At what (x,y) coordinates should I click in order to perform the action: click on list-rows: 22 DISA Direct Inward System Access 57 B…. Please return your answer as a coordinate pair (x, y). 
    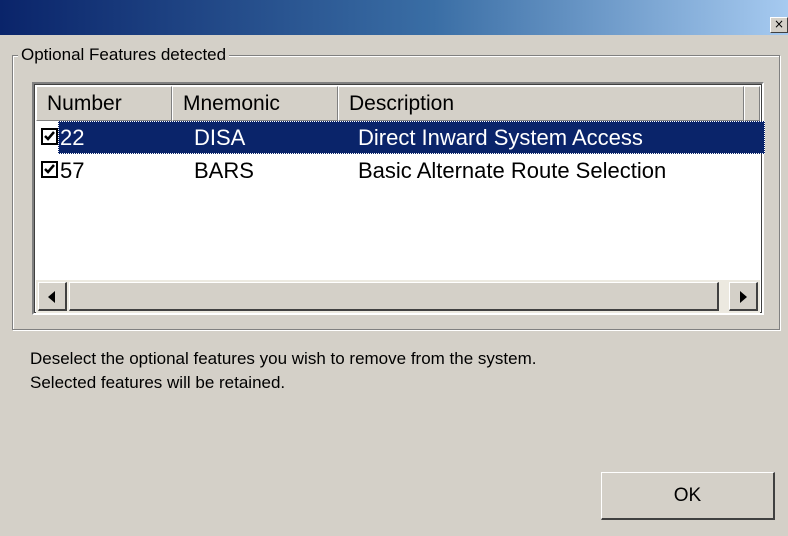
    Looking at the image, I should click on (400, 154).